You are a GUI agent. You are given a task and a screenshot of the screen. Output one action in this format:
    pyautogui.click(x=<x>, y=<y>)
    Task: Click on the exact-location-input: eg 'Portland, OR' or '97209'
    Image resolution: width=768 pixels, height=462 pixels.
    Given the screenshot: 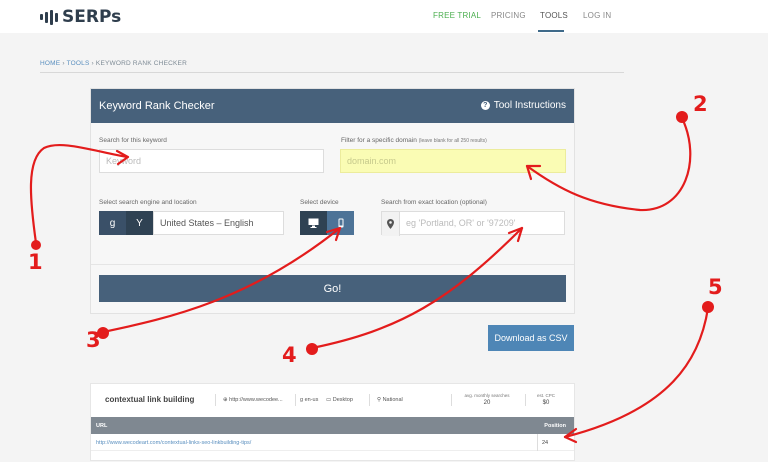 What is the action you would take?
    pyautogui.click(x=473, y=223)
    